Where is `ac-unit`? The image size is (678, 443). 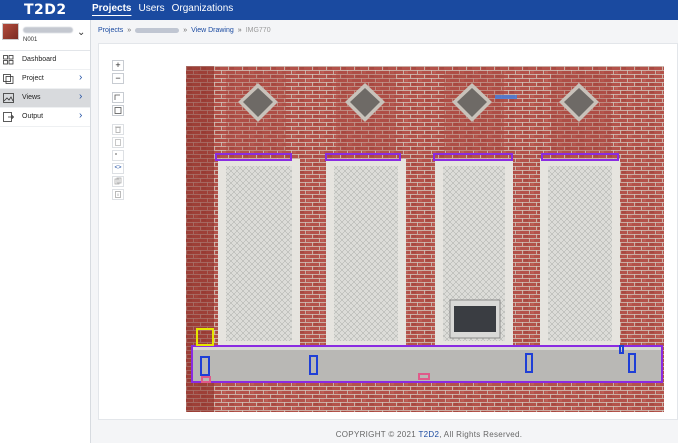
ac-unit is located at coordinates (475, 319).